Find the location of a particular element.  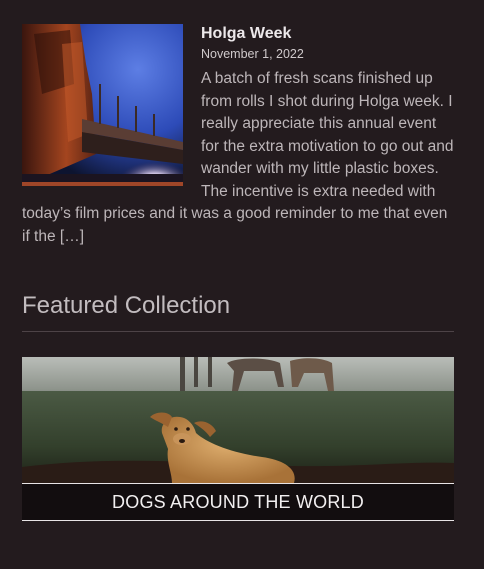

post-thumbnail is located at coordinates (102, 105).